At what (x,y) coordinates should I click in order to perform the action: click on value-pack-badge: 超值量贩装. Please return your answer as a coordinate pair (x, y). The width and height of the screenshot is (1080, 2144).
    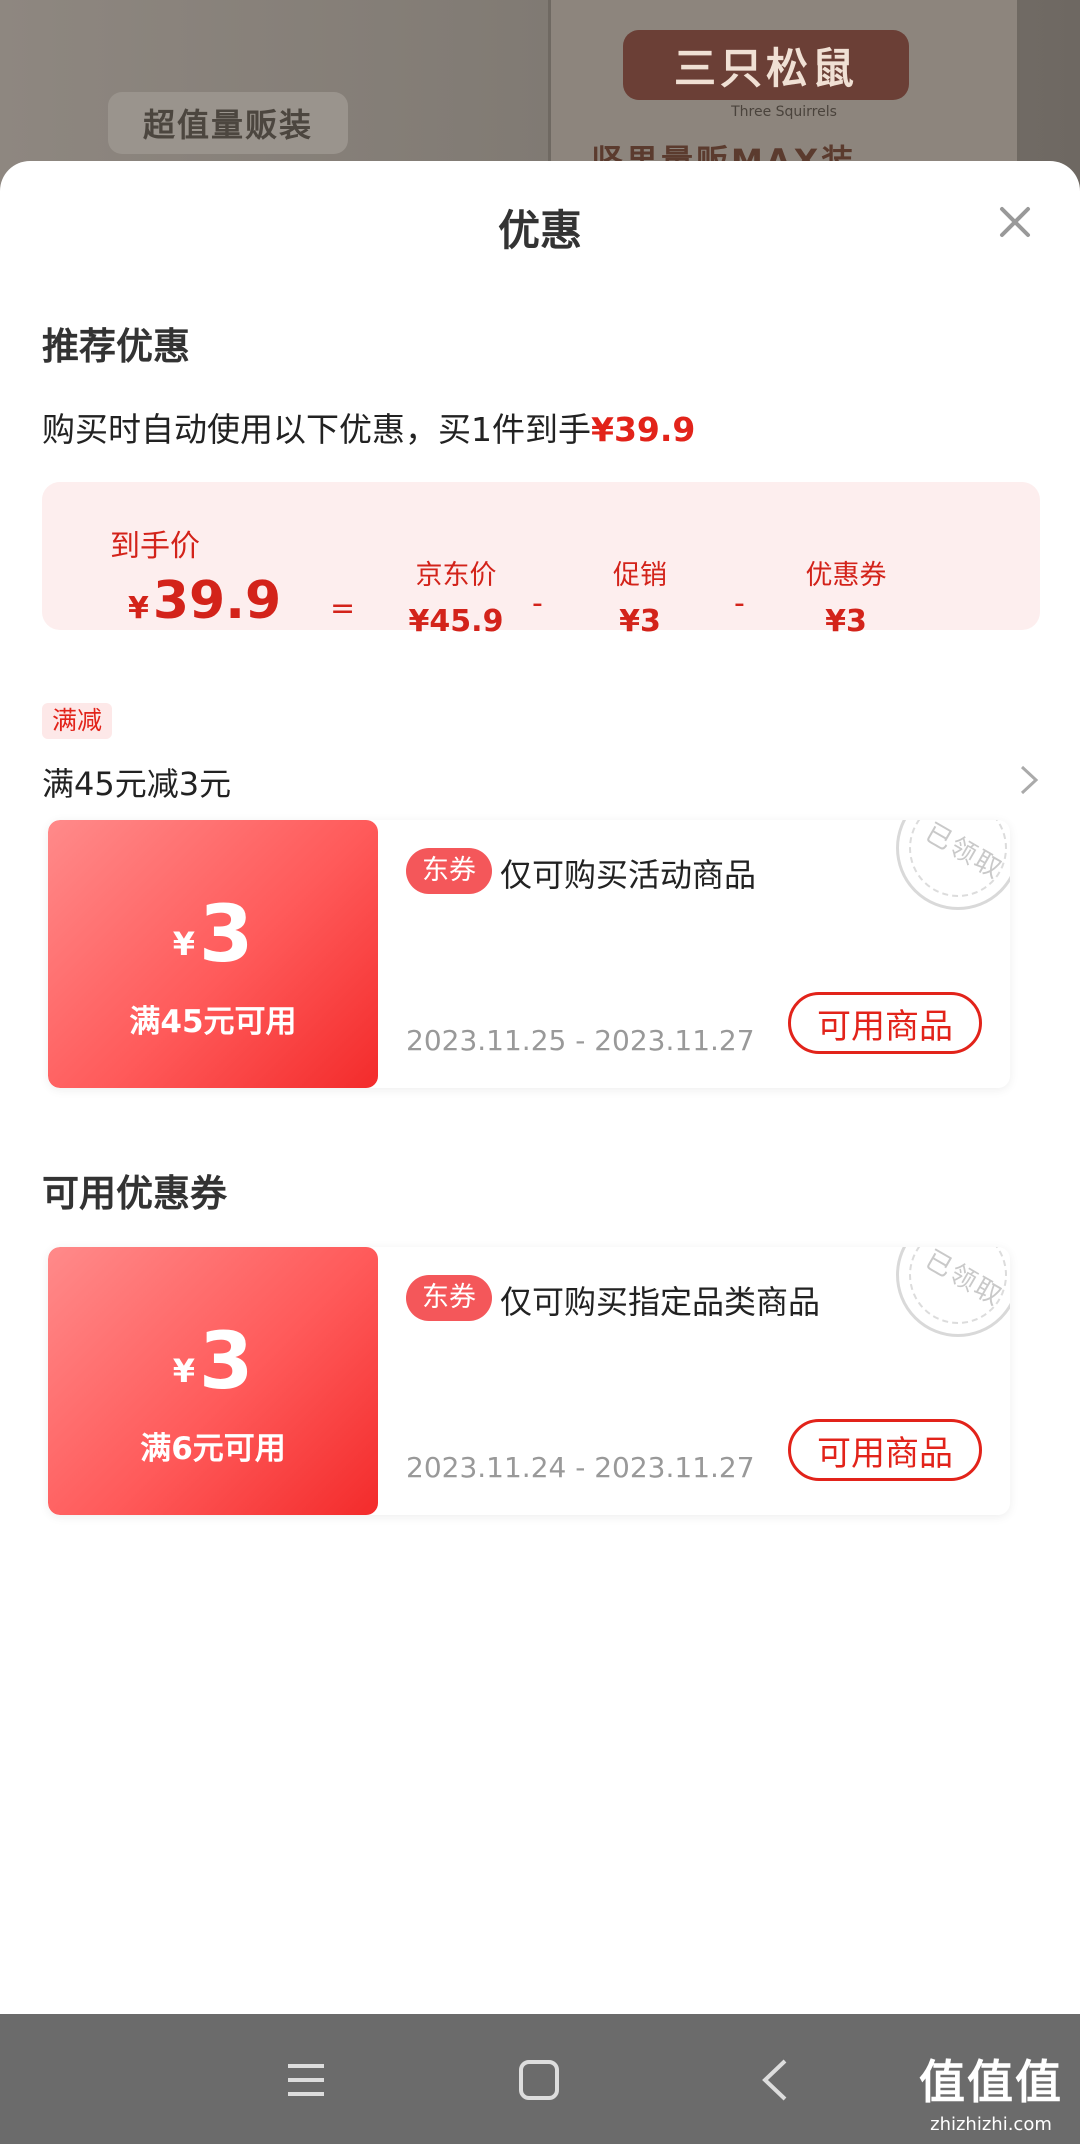
    Looking at the image, I should click on (228, 123).